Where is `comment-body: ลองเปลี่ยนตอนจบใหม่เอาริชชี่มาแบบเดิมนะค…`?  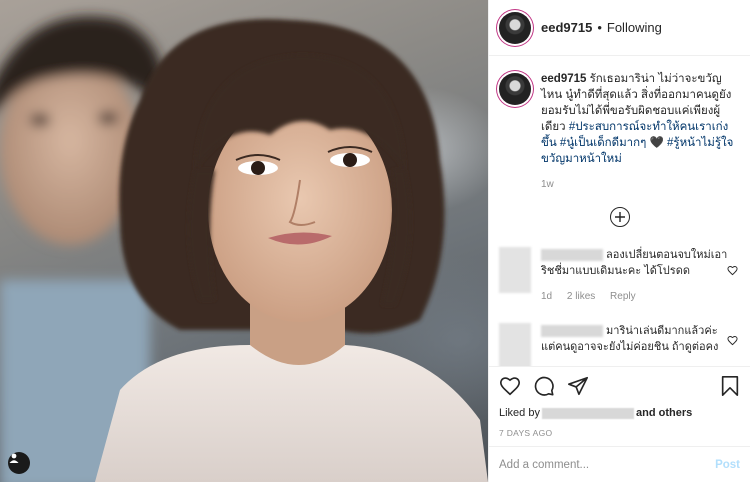
comment-body: ลองเปลี่ยนตอนจบใหม่เอาริชชี่มาแบบเดิมนะค… is located at coordinates (636, 276).